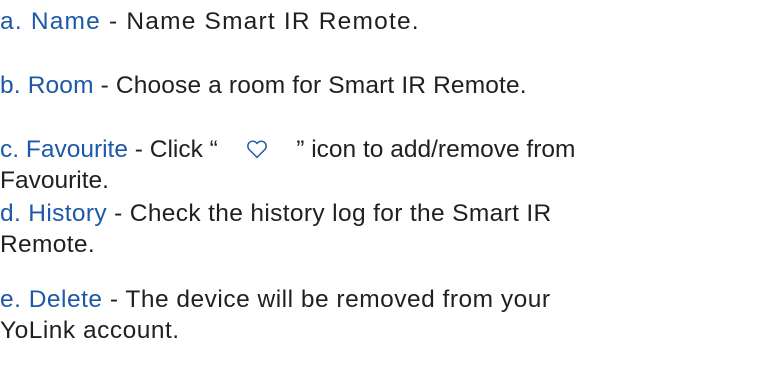 This screenshot has height=376, width=781. What do you see at coordinates (422, 149) in the screenshot?
I see `item-description-after-icon: ” icon to add/remove from` at bounding box center [422, 149].